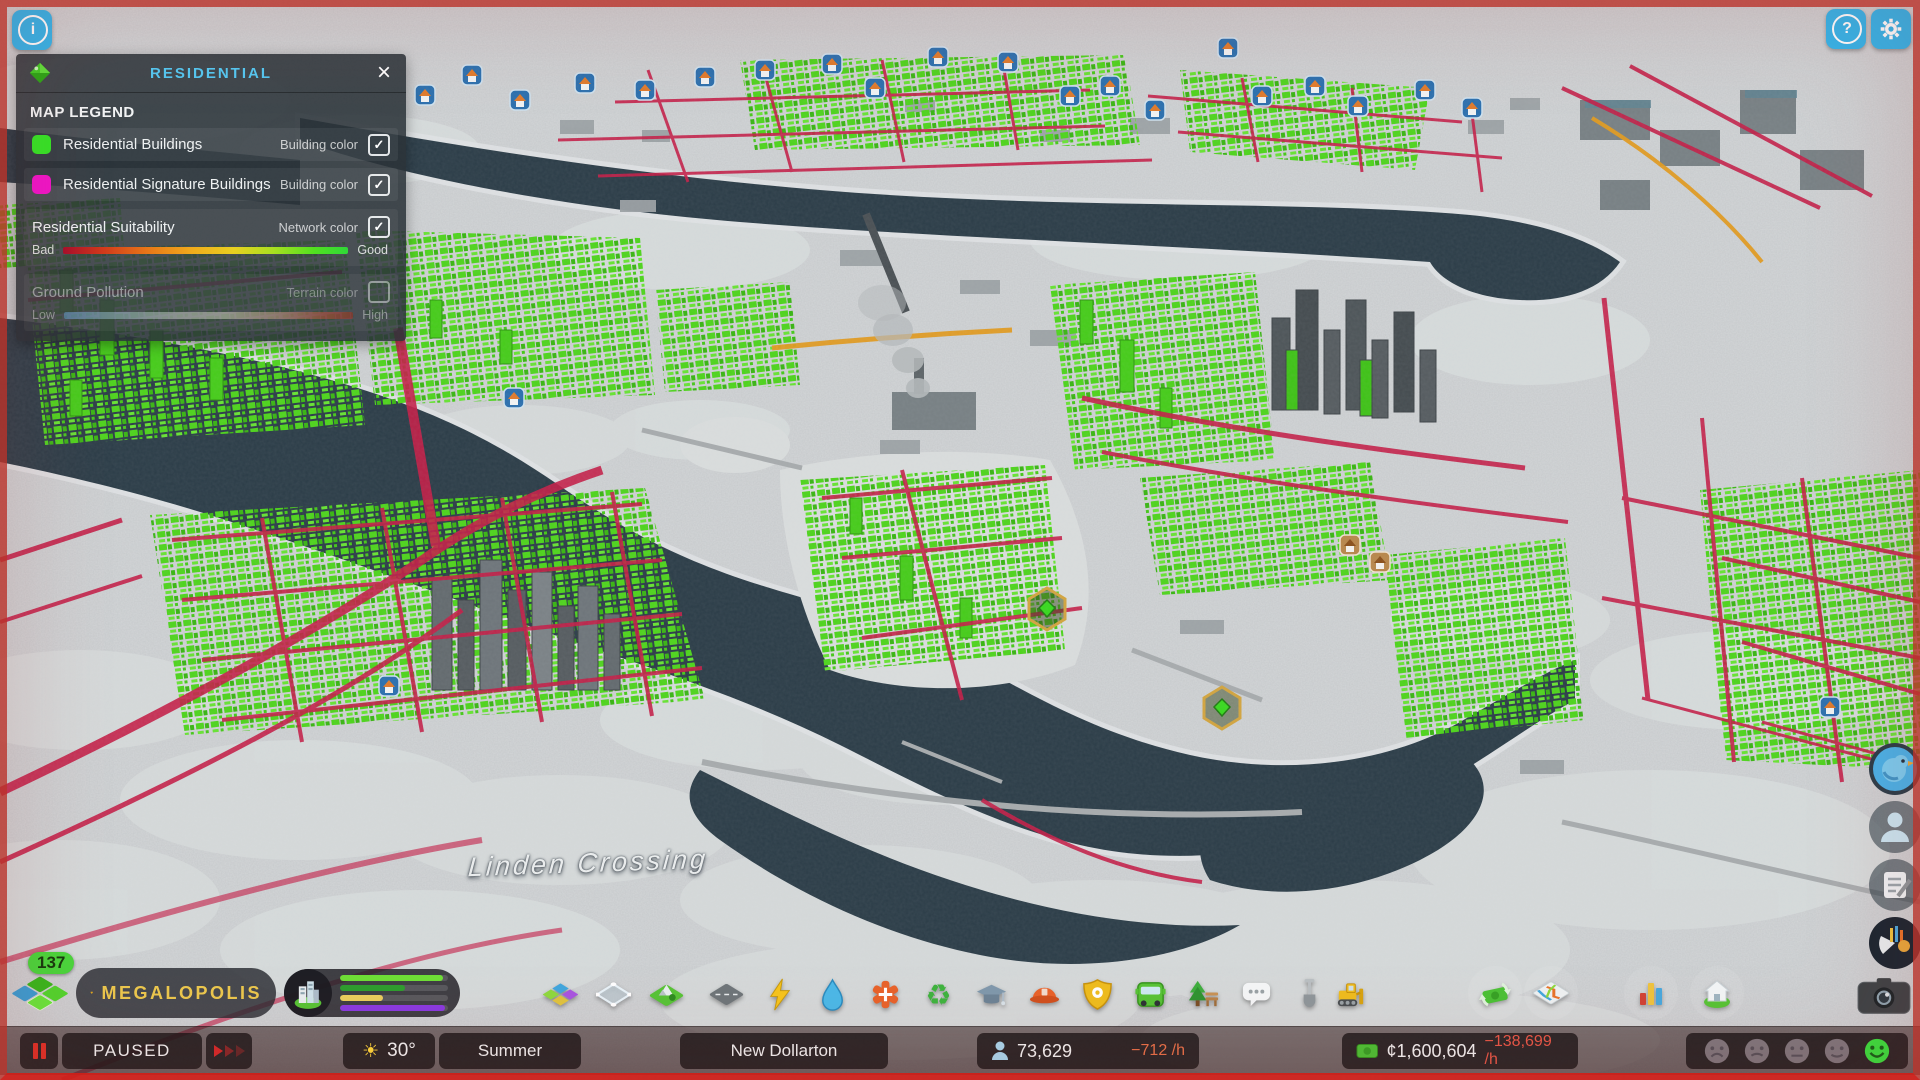  What do you see at coordinates (82, 112) in the screenshot?
I see `section-label: MAP LEGEND` at bounding box center [82, 112].